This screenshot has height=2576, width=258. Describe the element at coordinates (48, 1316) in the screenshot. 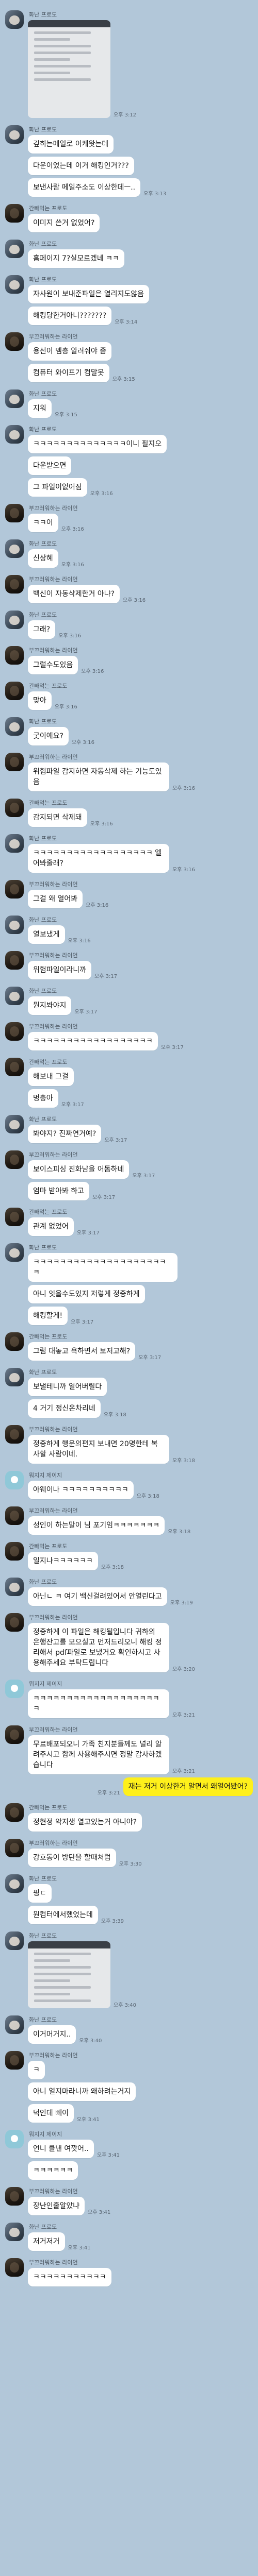

I see `message-bubble: 해킹할게!` at that location.